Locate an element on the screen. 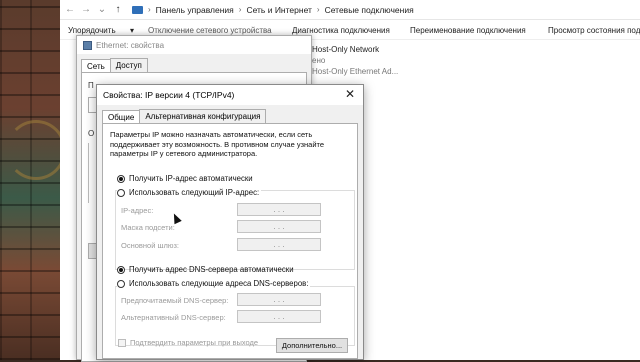  connect-using-label: П is located at coordinates (91, 85).